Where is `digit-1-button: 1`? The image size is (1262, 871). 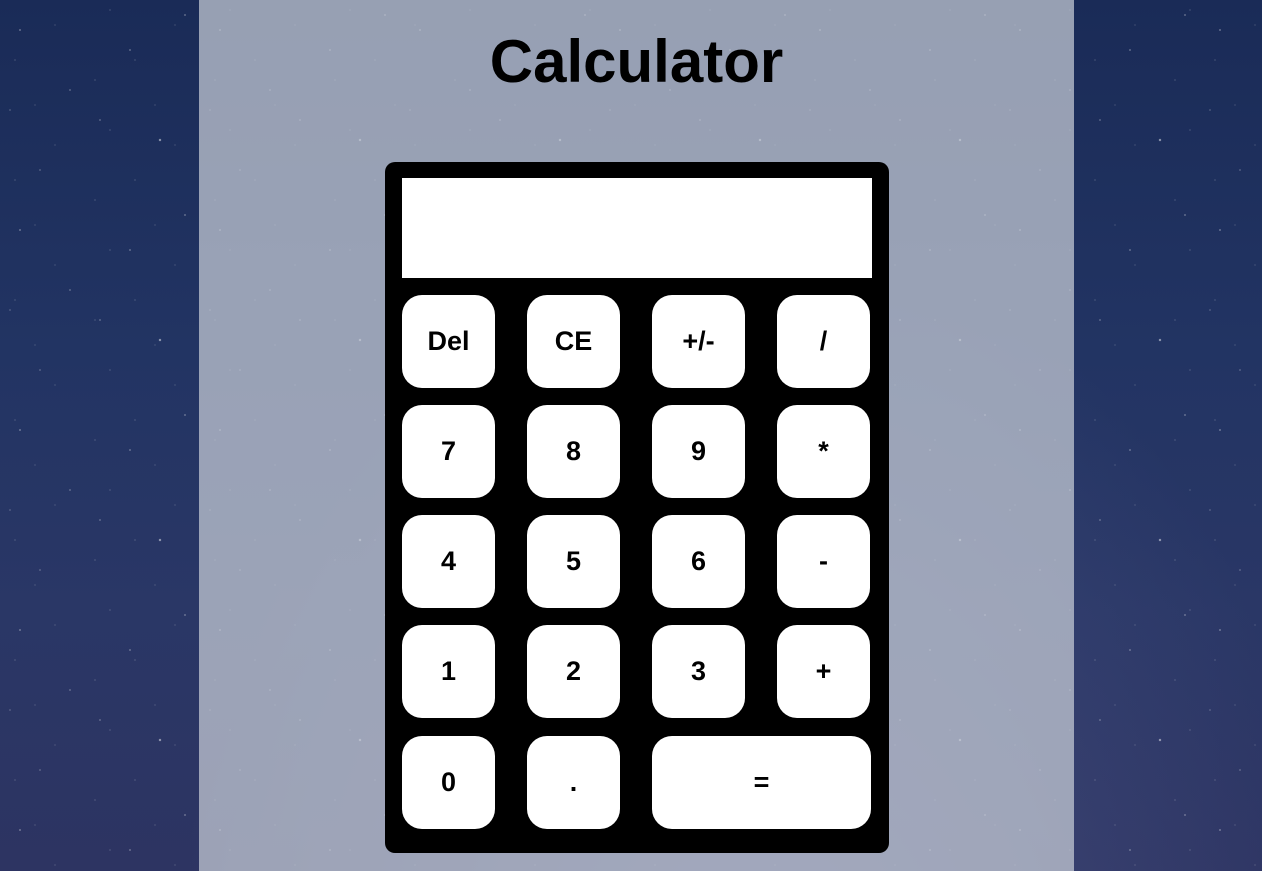
digit-1-button: 1 is located at coordinates (448, 671).